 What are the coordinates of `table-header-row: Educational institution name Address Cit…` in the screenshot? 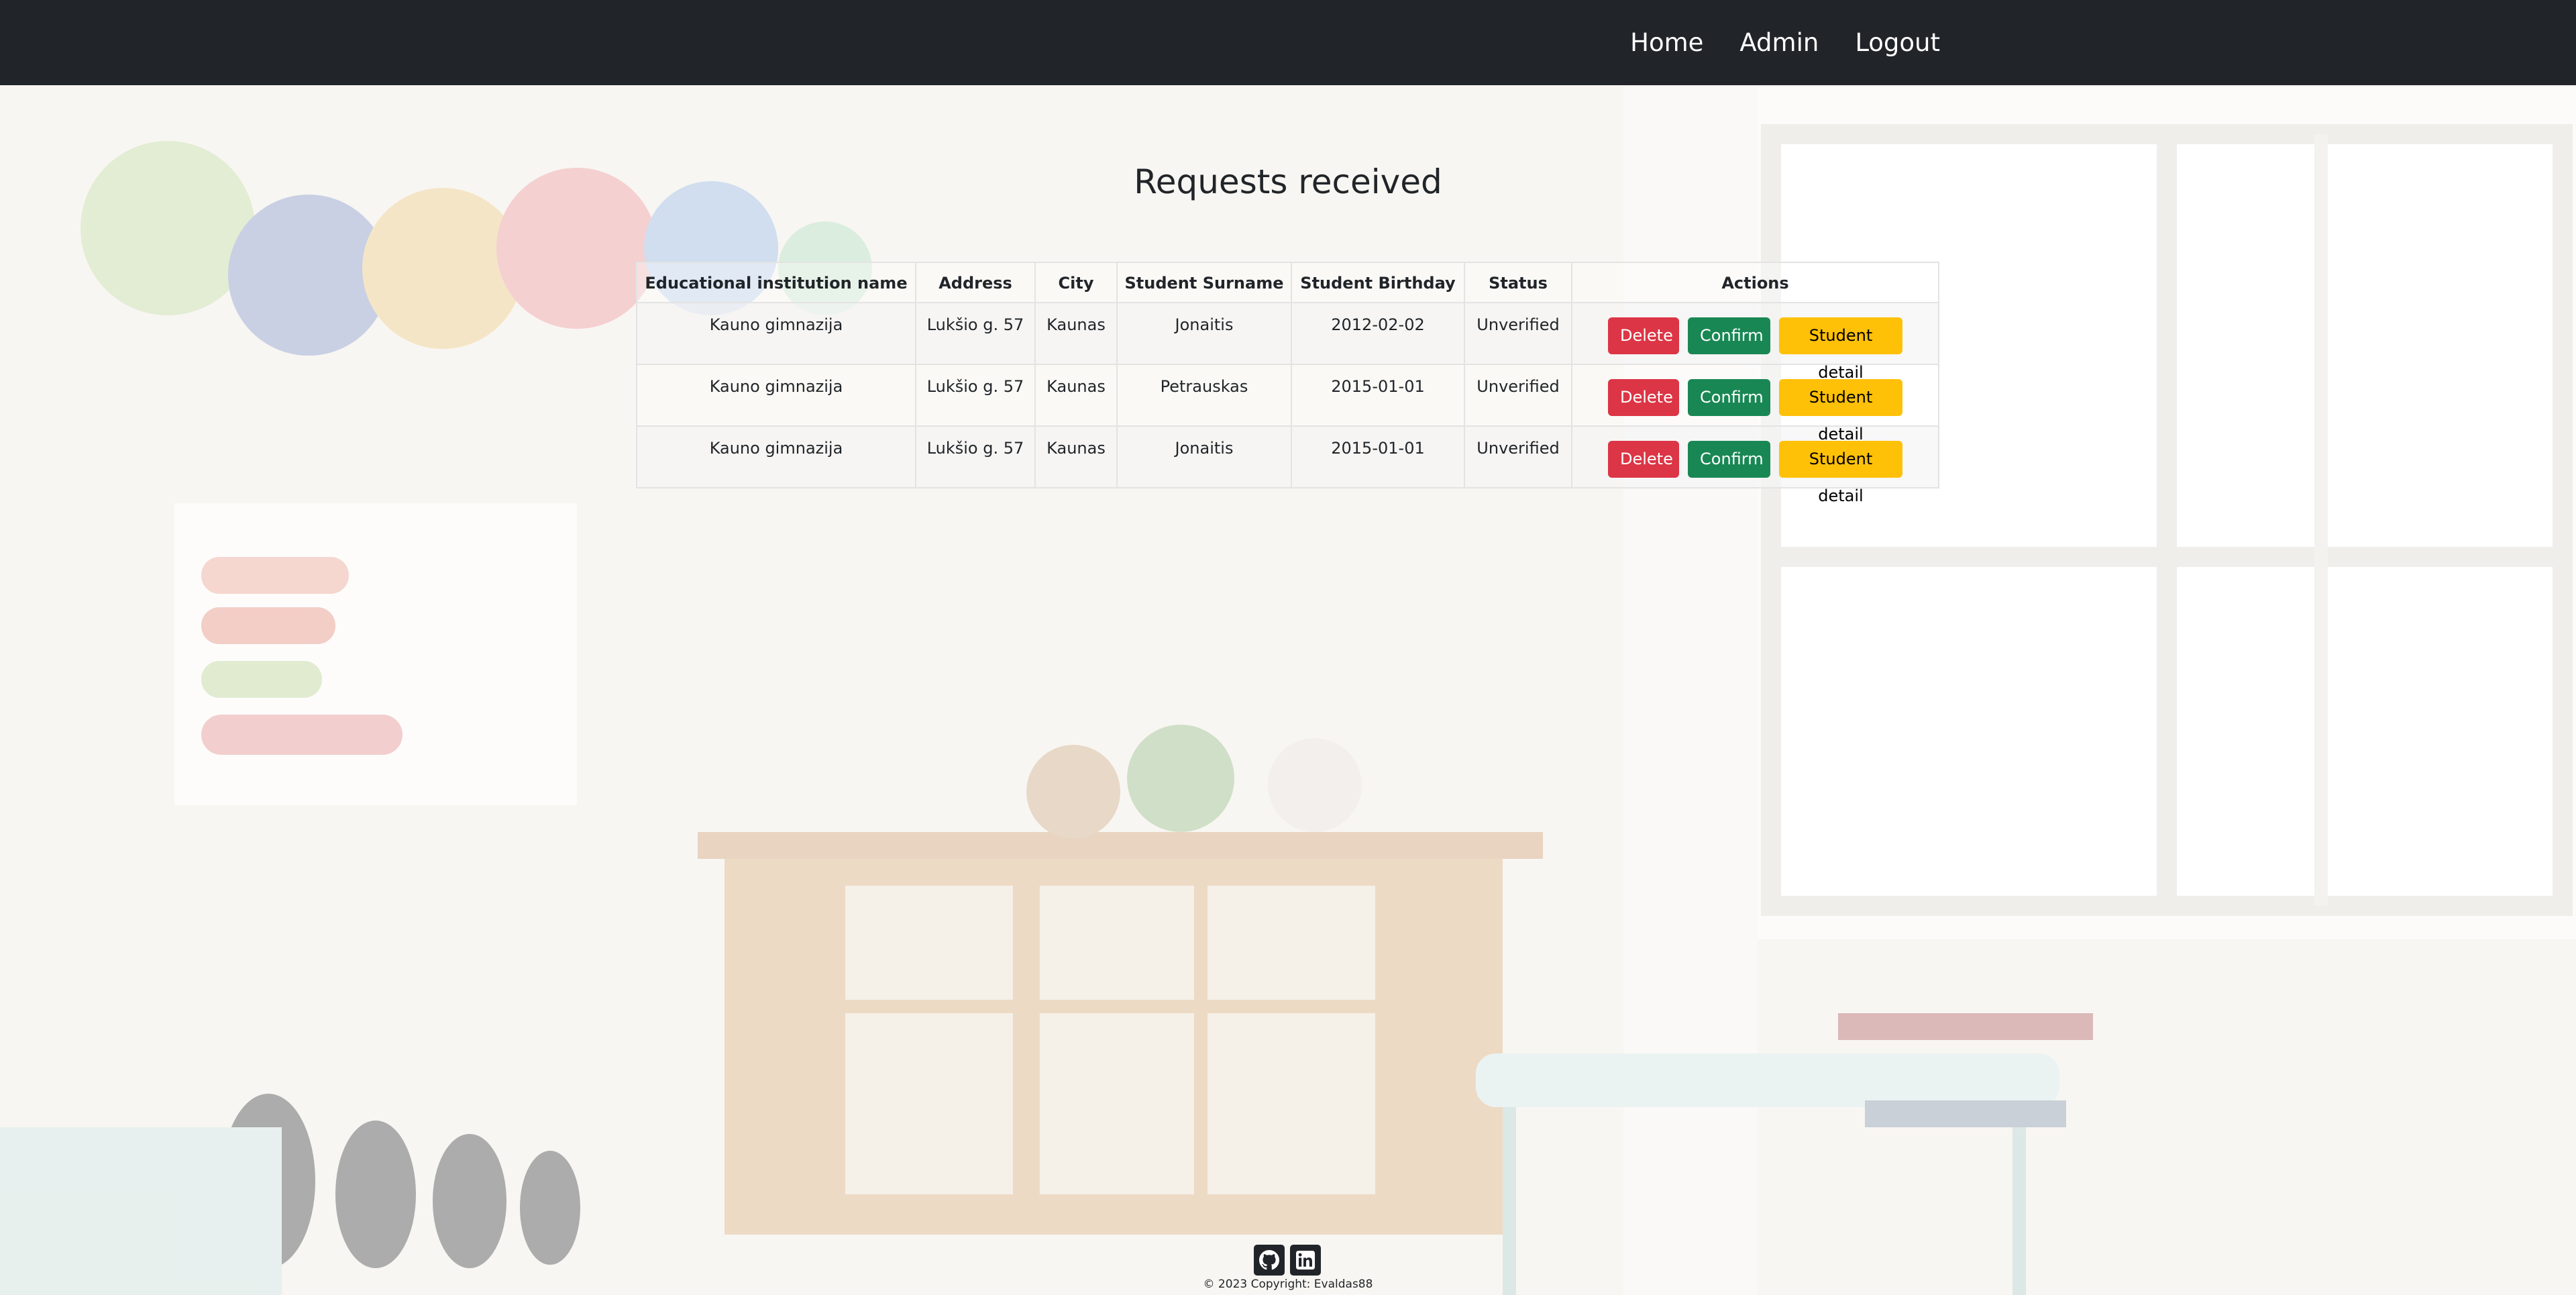 It's located at (1287, 282).